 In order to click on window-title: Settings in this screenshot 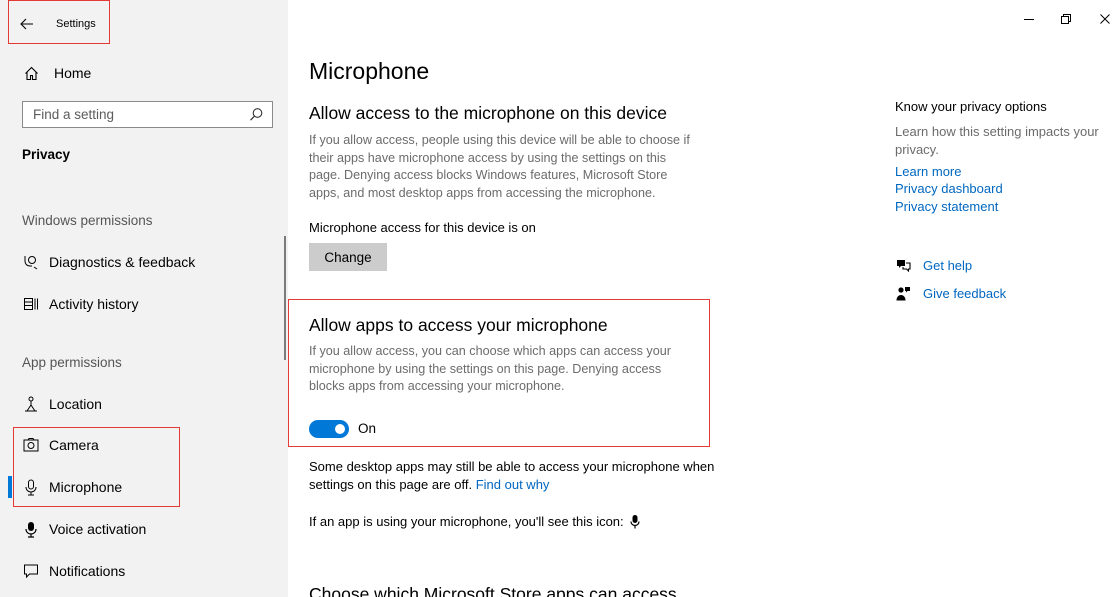, I will do `click(76, 24)`.